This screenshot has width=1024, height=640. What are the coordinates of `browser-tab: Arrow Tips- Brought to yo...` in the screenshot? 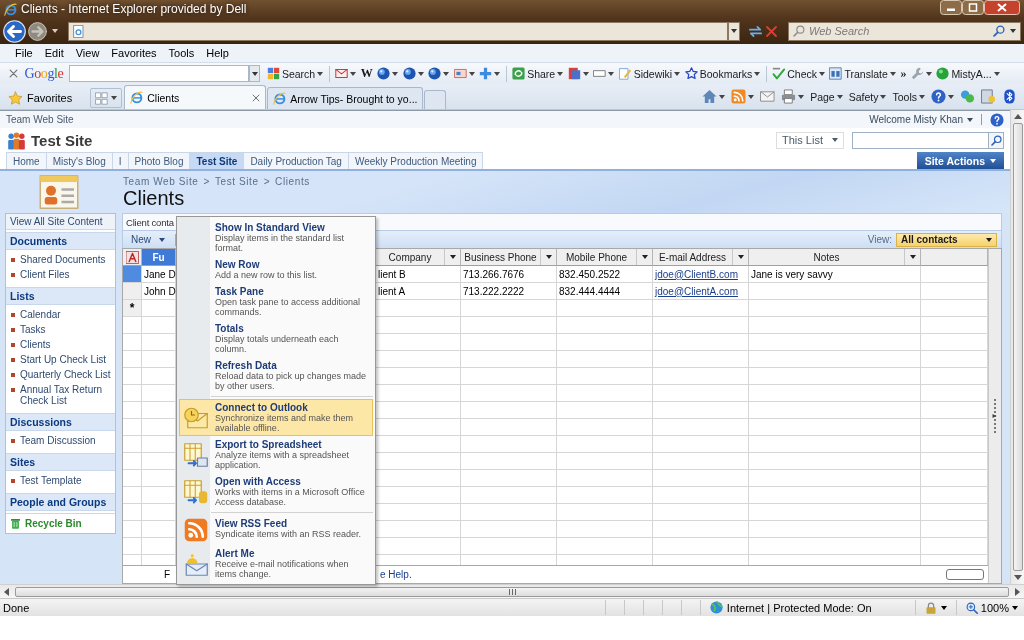 It's located at (345, 98).